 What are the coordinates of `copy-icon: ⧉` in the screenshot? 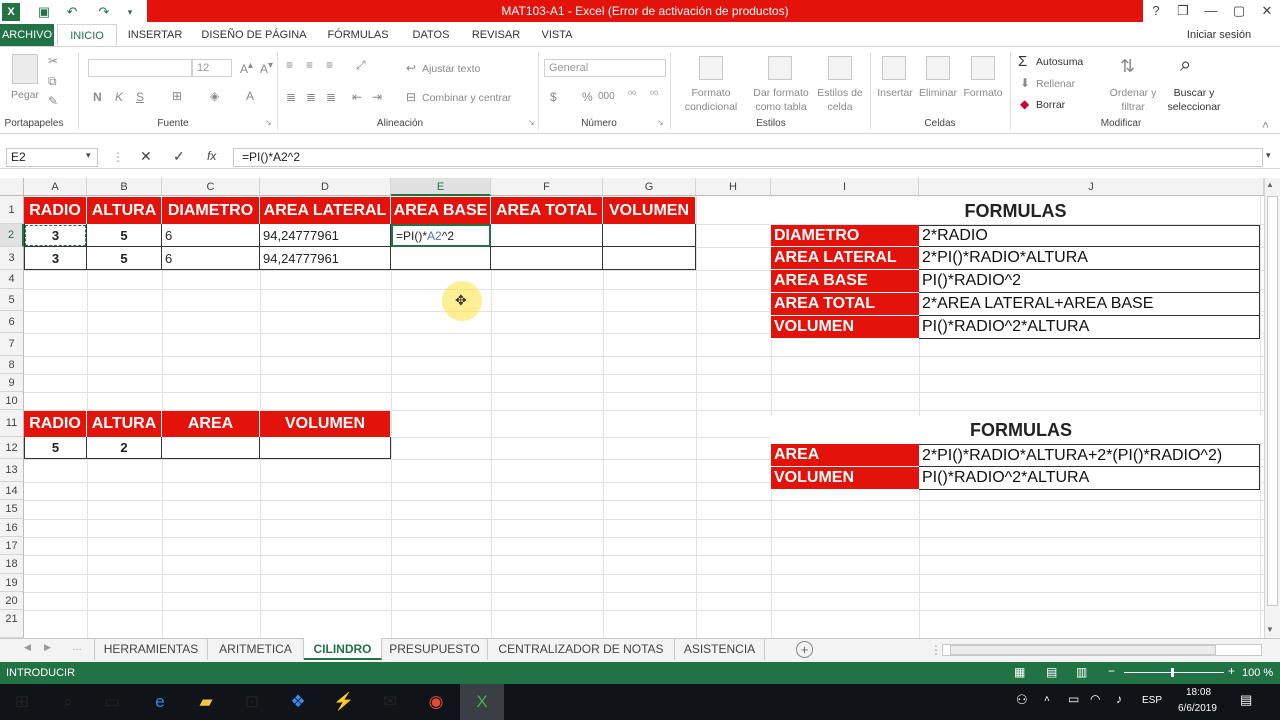 It's located at (52, 81).